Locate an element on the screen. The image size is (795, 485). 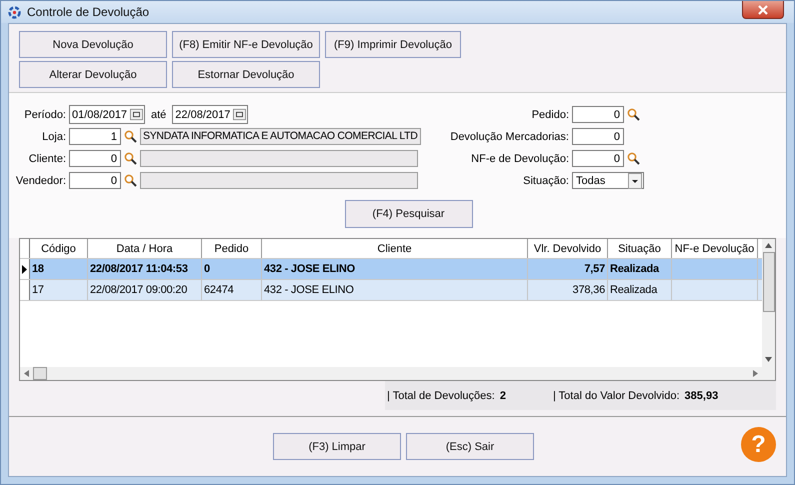
table-row: 18 22/08/2017 11:04:53 0 432 - JOSE ELINO 7,57 Realizada is located at coordinates (391, 269).